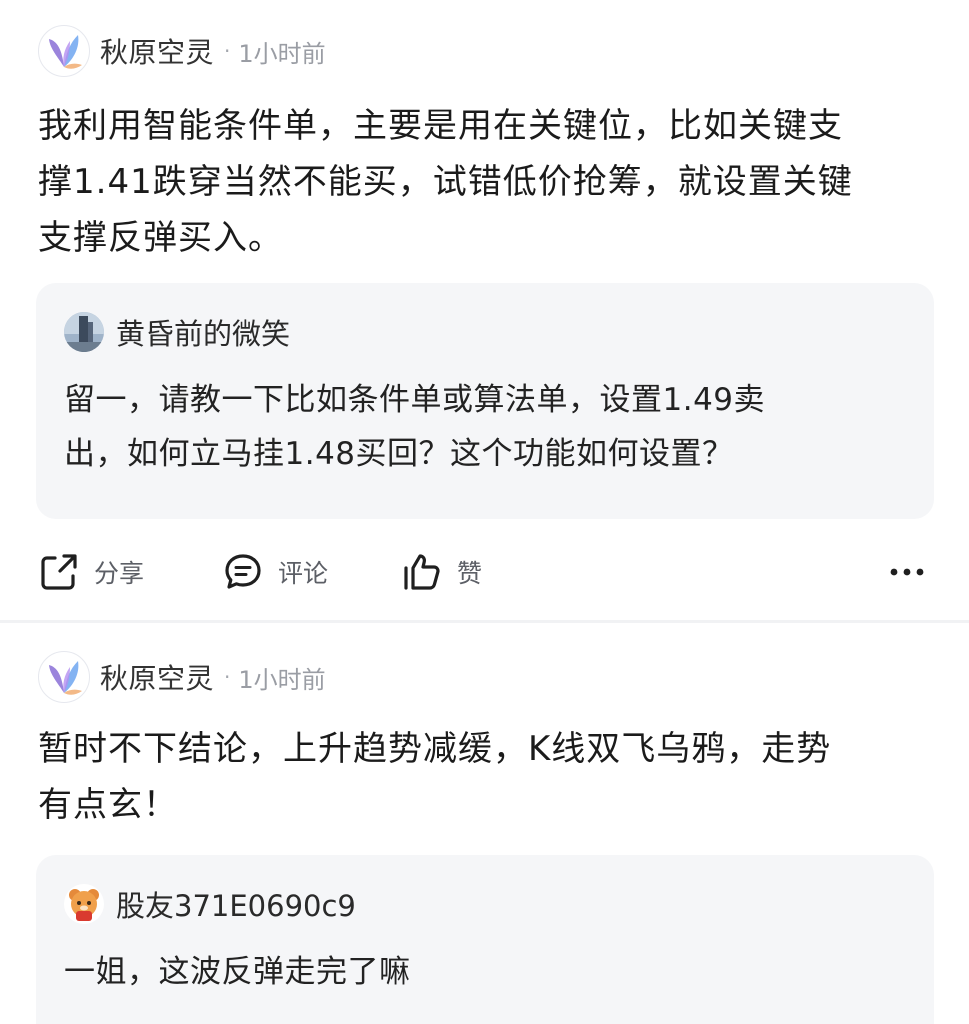 Image resolution: width=969 pixels, height=1024 pixels. I want to click on building-photo-avatar, so click(84, 332).